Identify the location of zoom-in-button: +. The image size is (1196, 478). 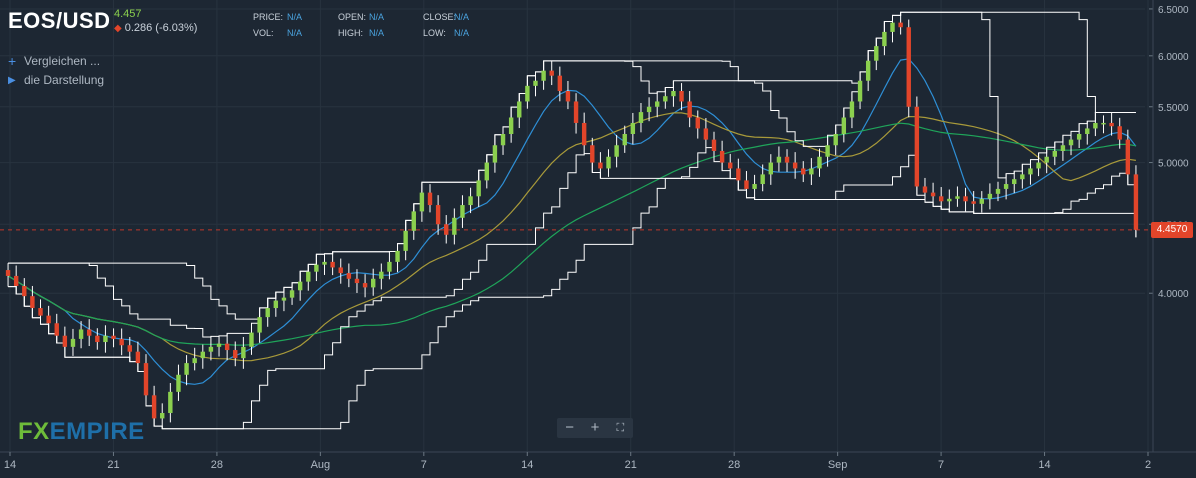
(594, 428).